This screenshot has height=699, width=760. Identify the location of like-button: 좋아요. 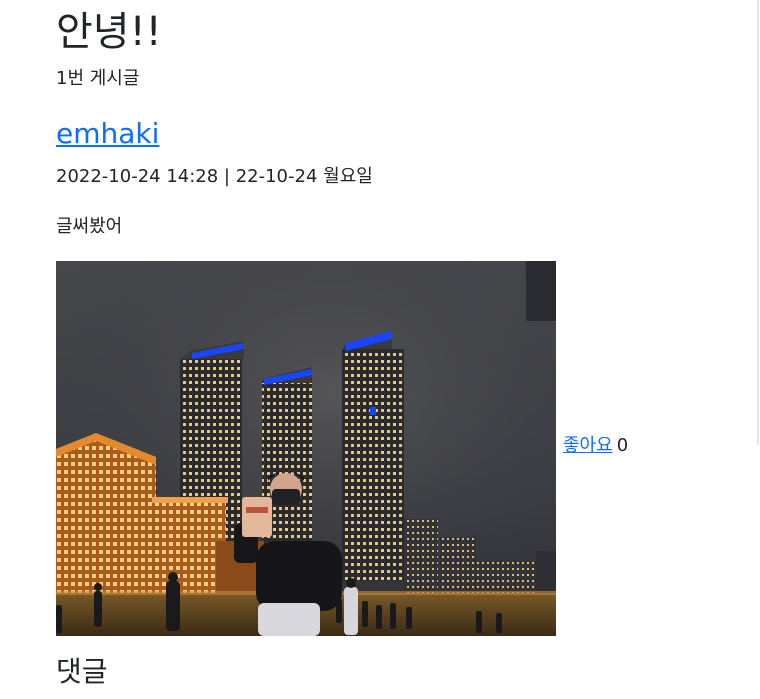
(588, 445).